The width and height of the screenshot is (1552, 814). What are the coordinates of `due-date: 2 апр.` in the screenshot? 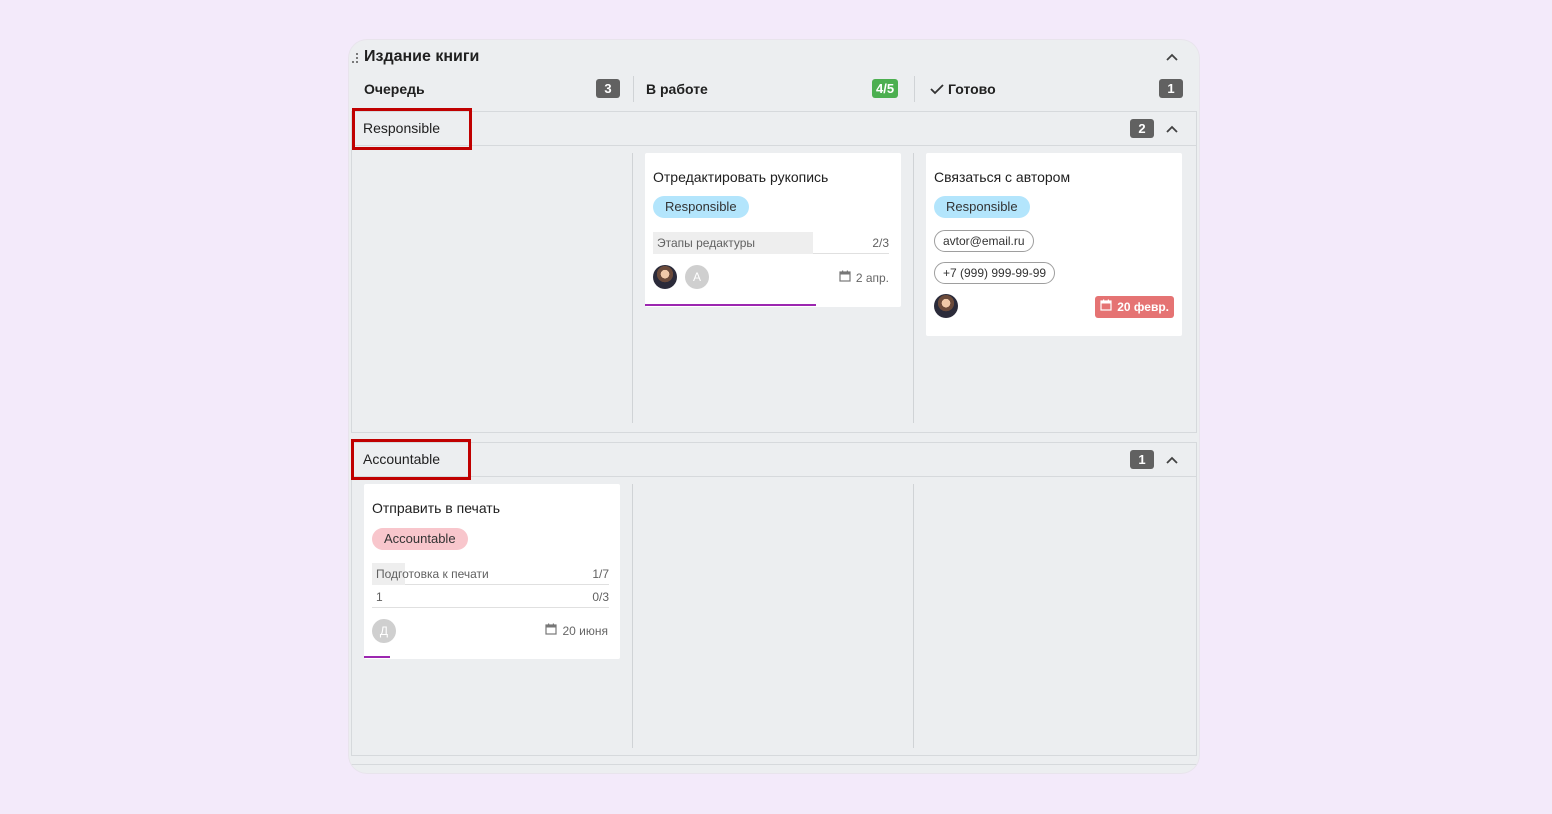 It's located at (864, 278).